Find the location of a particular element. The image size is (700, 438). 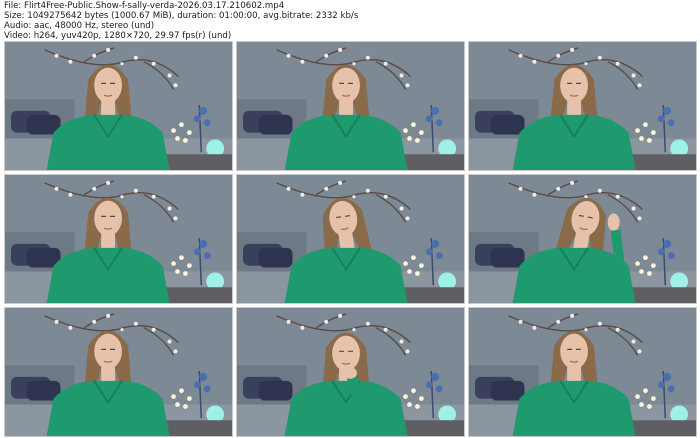

audio-info-line: Audio: aac, 48000 Hz, stereo (und) is located at coordinates (79, 26).